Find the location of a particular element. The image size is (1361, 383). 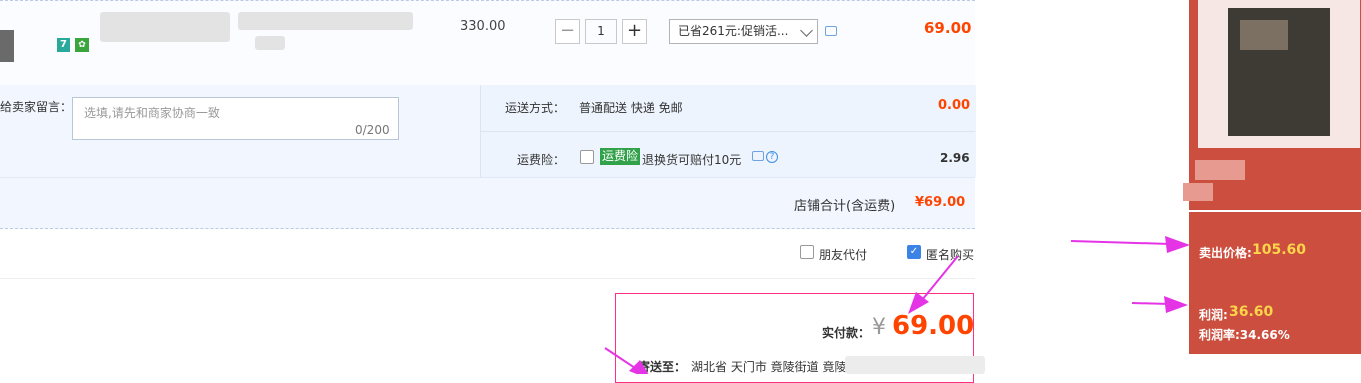

arrow-sell-price is located at coordinates (1130, 244).